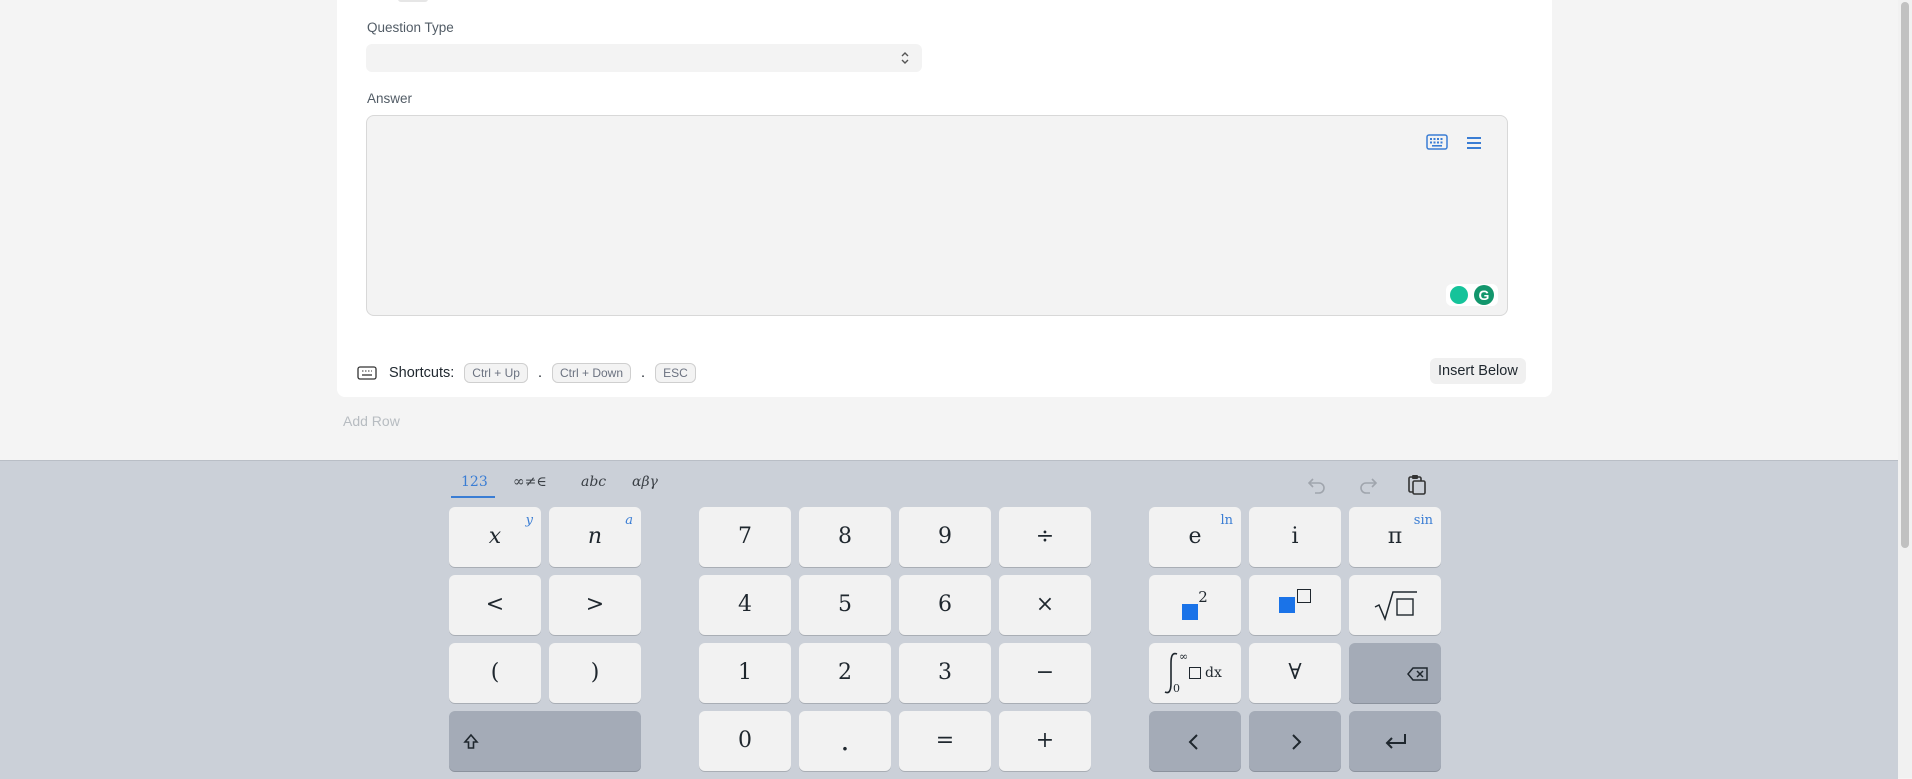 This screenshot has width=1912, height=779. What do you see at coordinates (592, 373) in the screenshot?
I see `shortcut-ctrl-down: Ctrl + Down` at bounding box center [592, 373].